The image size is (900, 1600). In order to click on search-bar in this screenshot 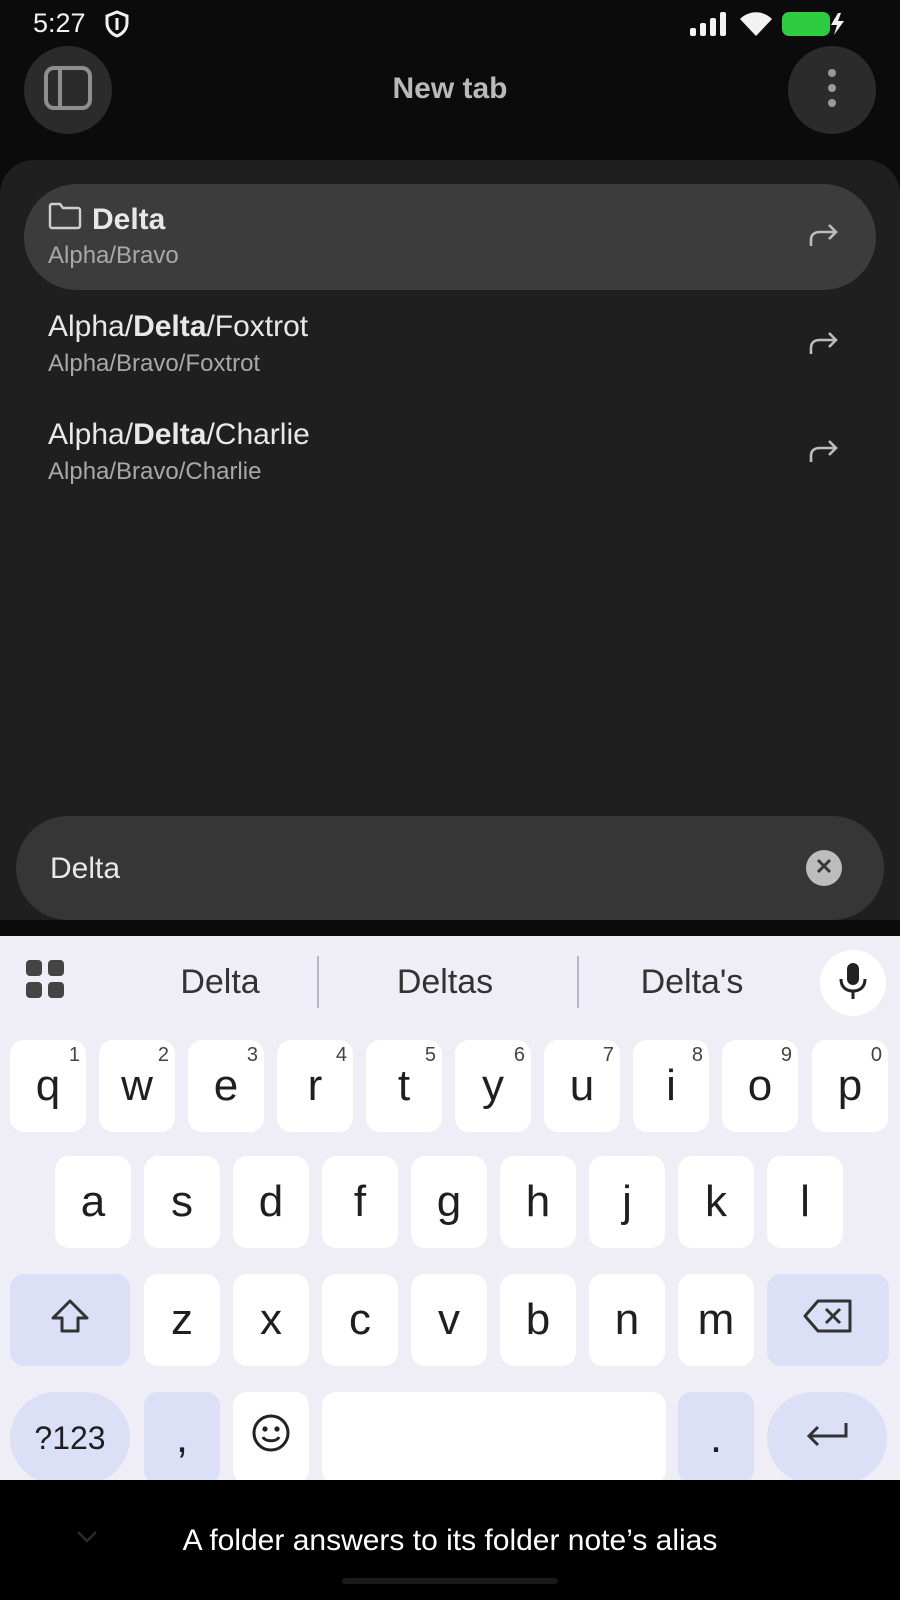, I will do `click(450, 868)`.